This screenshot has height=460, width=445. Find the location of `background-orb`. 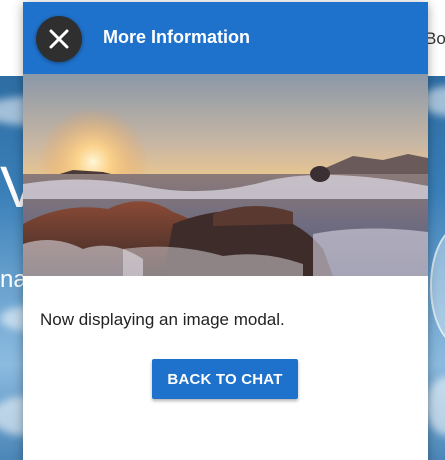

background-orb is located at coordinates (437, 286).